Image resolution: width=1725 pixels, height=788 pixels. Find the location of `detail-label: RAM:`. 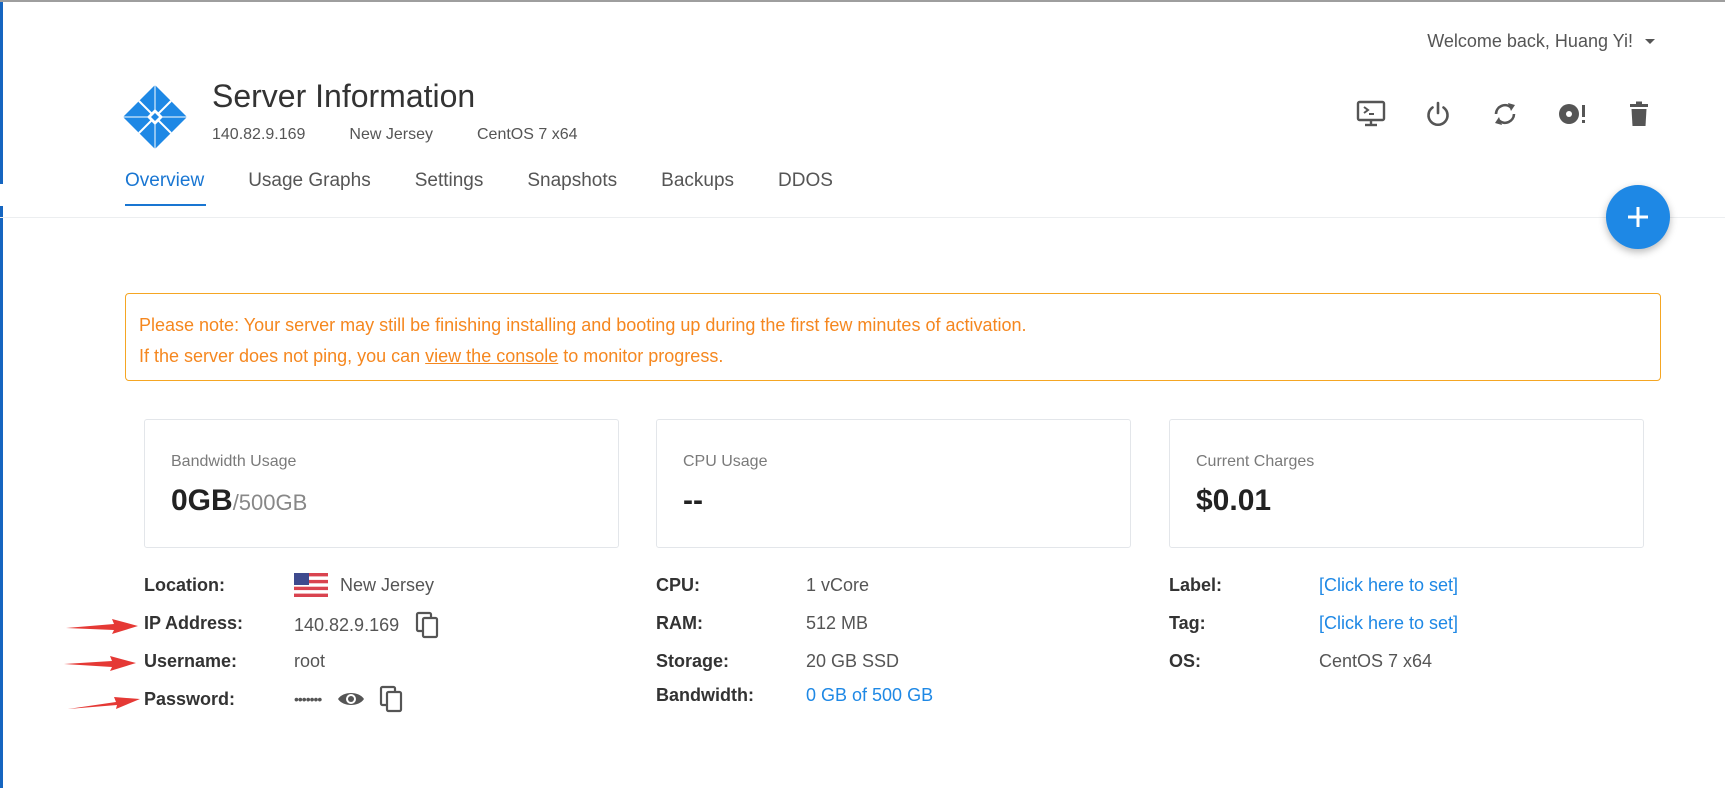

detail-label: RAM: is located at coordinates (679, 623).